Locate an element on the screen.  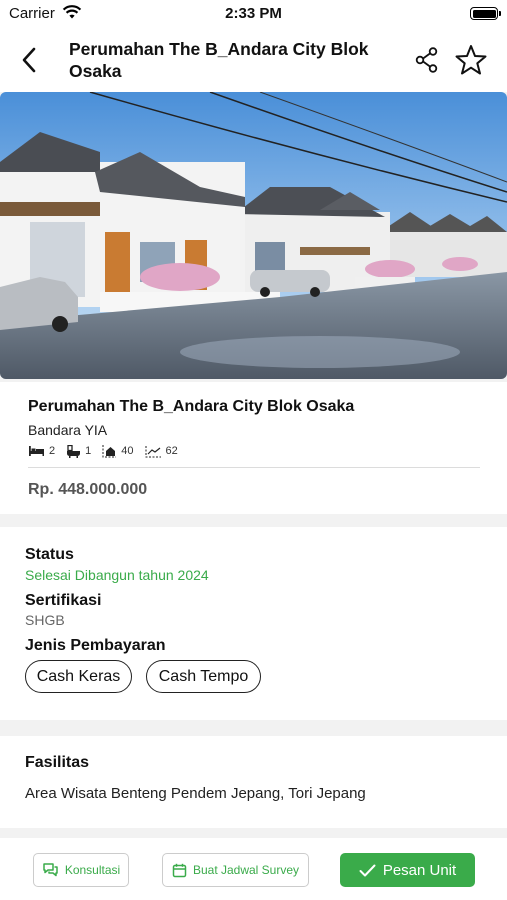
certification-value: SHGB is located at coordinates (45, 620).